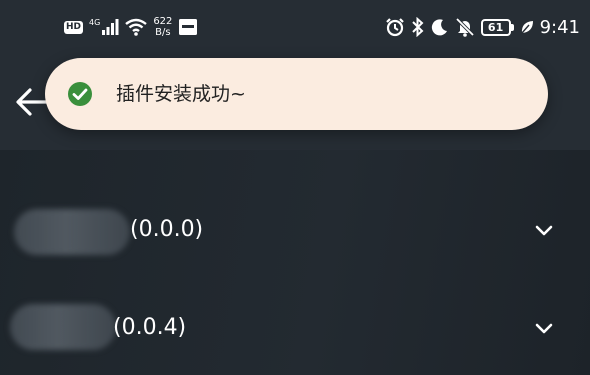 Image resolution: width=590 pixels, height=375 pixels. I want to click on sim-card-icon, so click(188, 27).